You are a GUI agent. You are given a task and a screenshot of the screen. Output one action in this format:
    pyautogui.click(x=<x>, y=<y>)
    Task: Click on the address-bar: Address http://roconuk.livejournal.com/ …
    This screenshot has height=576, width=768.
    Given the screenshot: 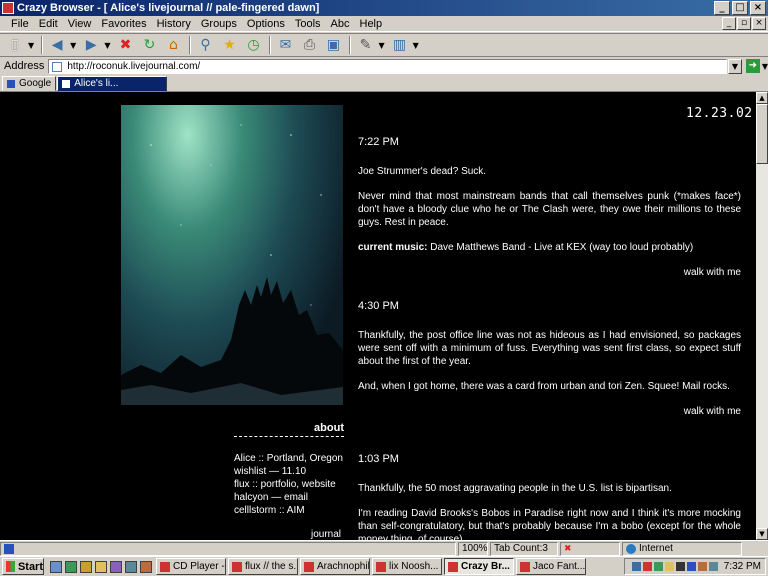 What is the action you would take?
    pyautogui.click(x=384, y=66)
    